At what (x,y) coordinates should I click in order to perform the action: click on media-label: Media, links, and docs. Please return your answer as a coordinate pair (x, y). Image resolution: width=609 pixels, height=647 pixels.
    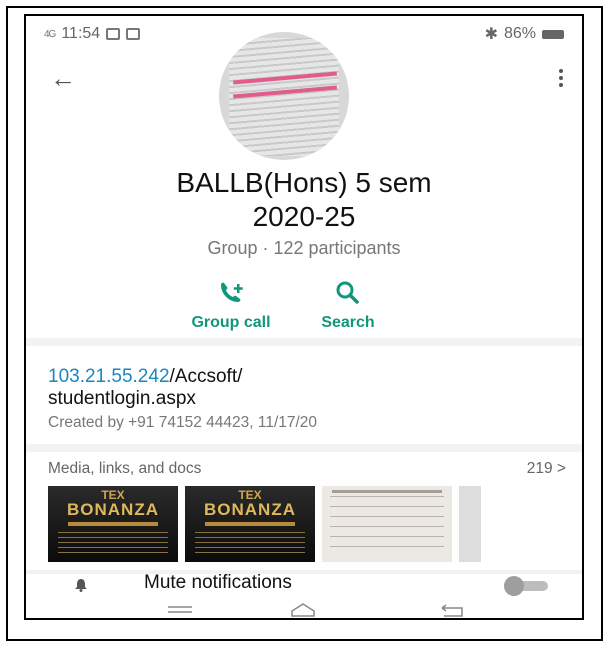
    Looking at the image, I should click on (125, 468).